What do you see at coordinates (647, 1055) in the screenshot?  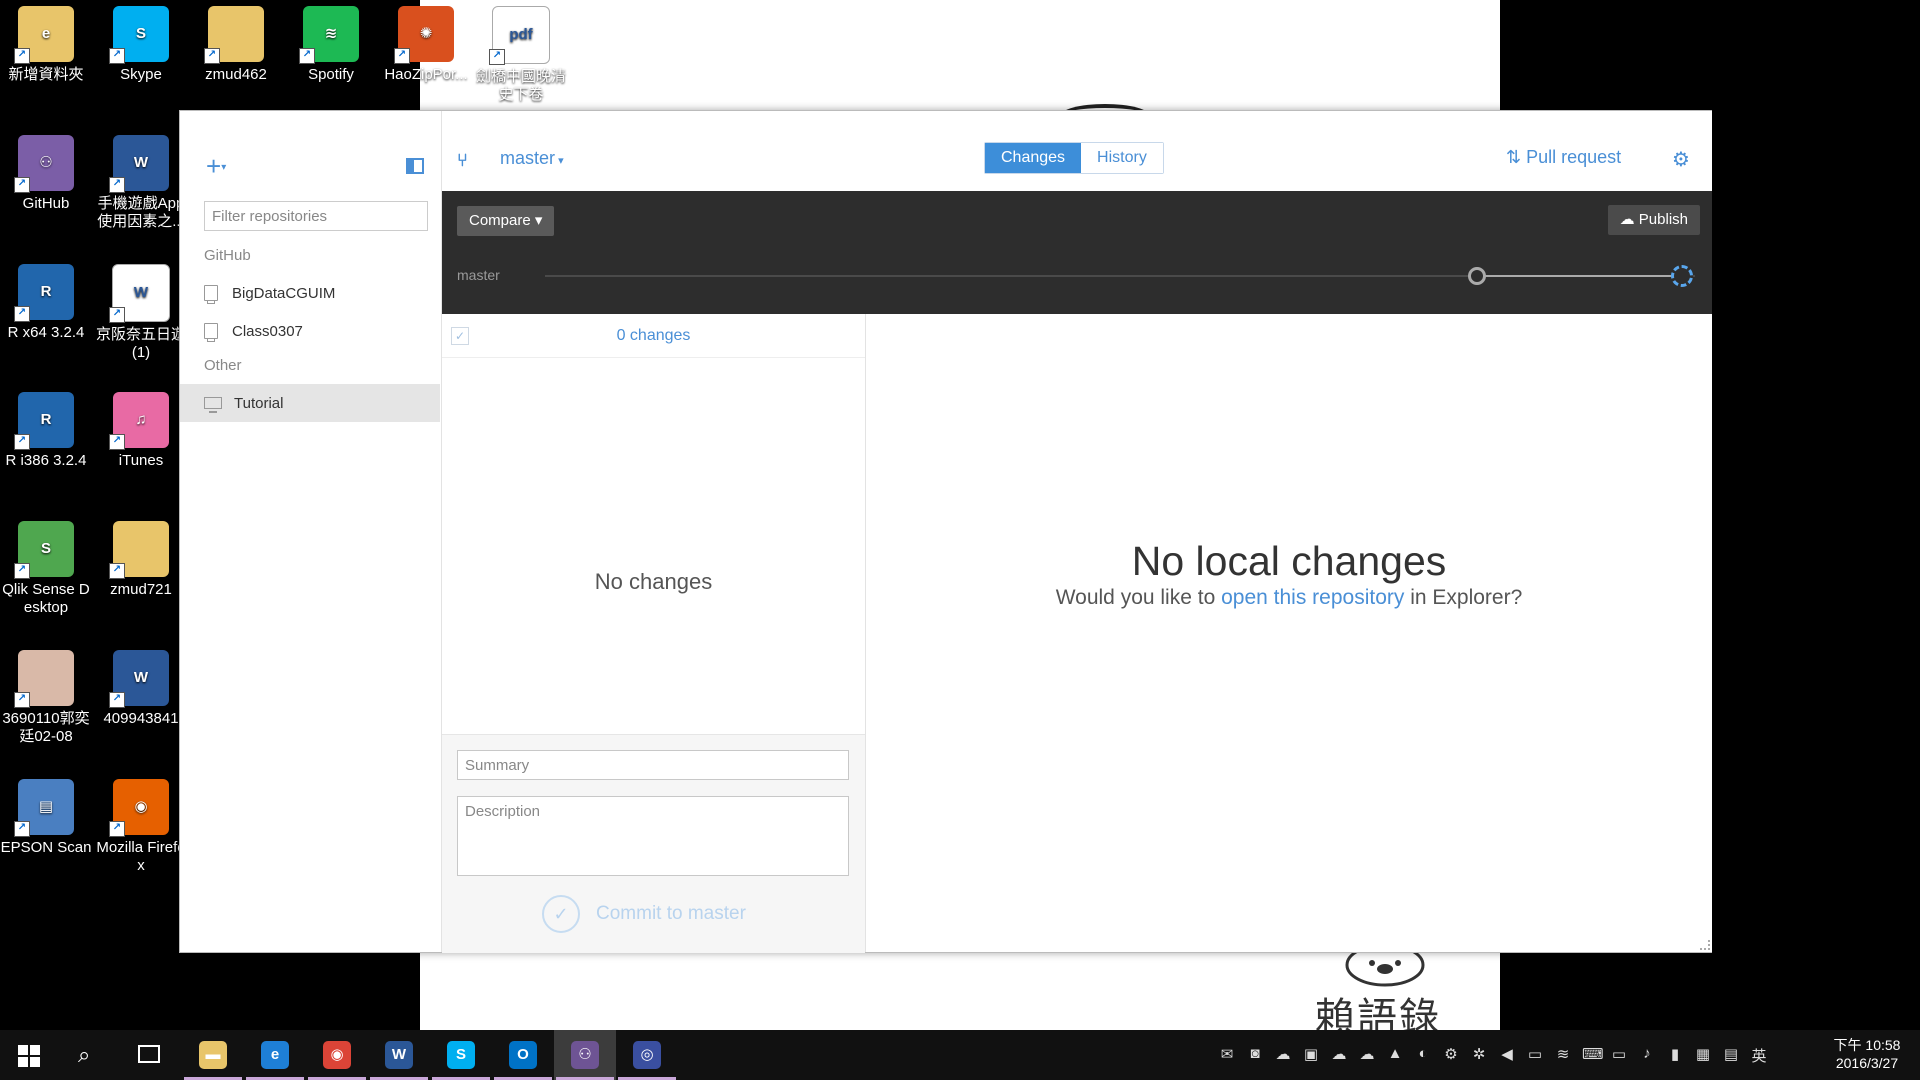 I see `taskbar-app-app-blue: ◎` at bounding box center [647, 1055].